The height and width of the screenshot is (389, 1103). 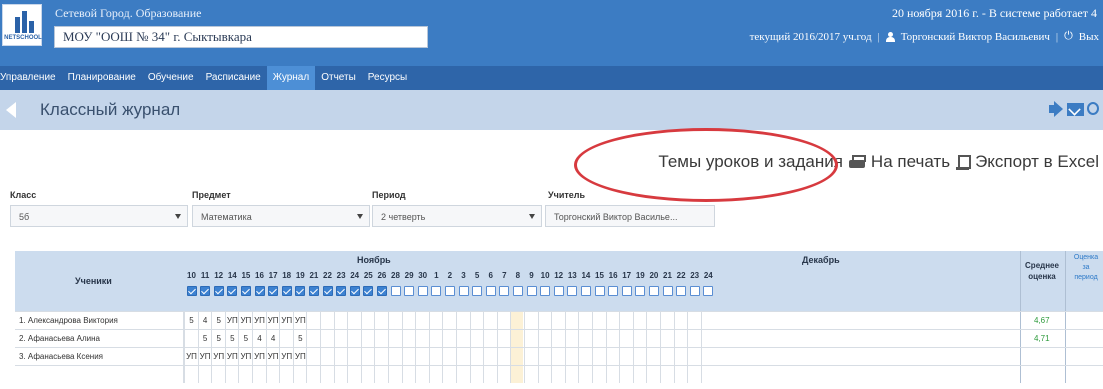 I want to click on nav-item-reports: Отчеты, so click(x=338, y=78).